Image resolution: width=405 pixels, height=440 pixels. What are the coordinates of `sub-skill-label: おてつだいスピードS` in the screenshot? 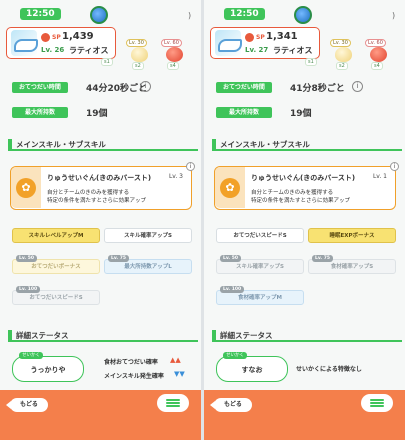 It's located at (56, 298).